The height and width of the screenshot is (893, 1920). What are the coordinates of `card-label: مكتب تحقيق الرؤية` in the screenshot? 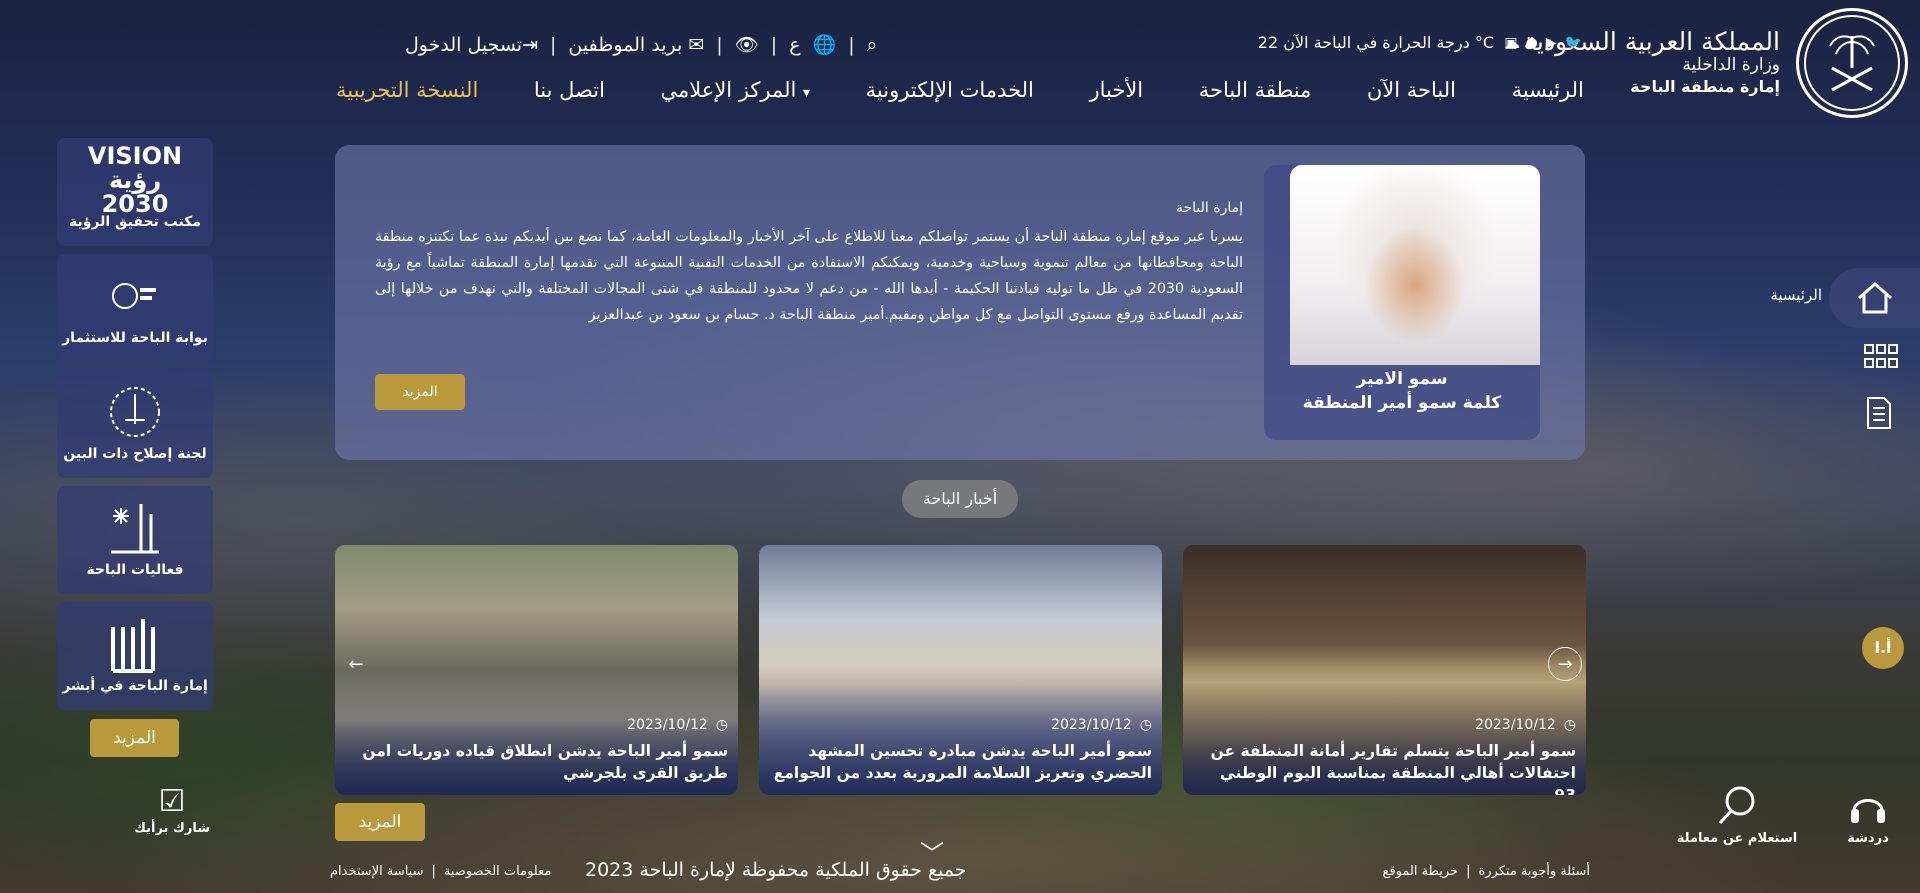 It's located at (135, 222).